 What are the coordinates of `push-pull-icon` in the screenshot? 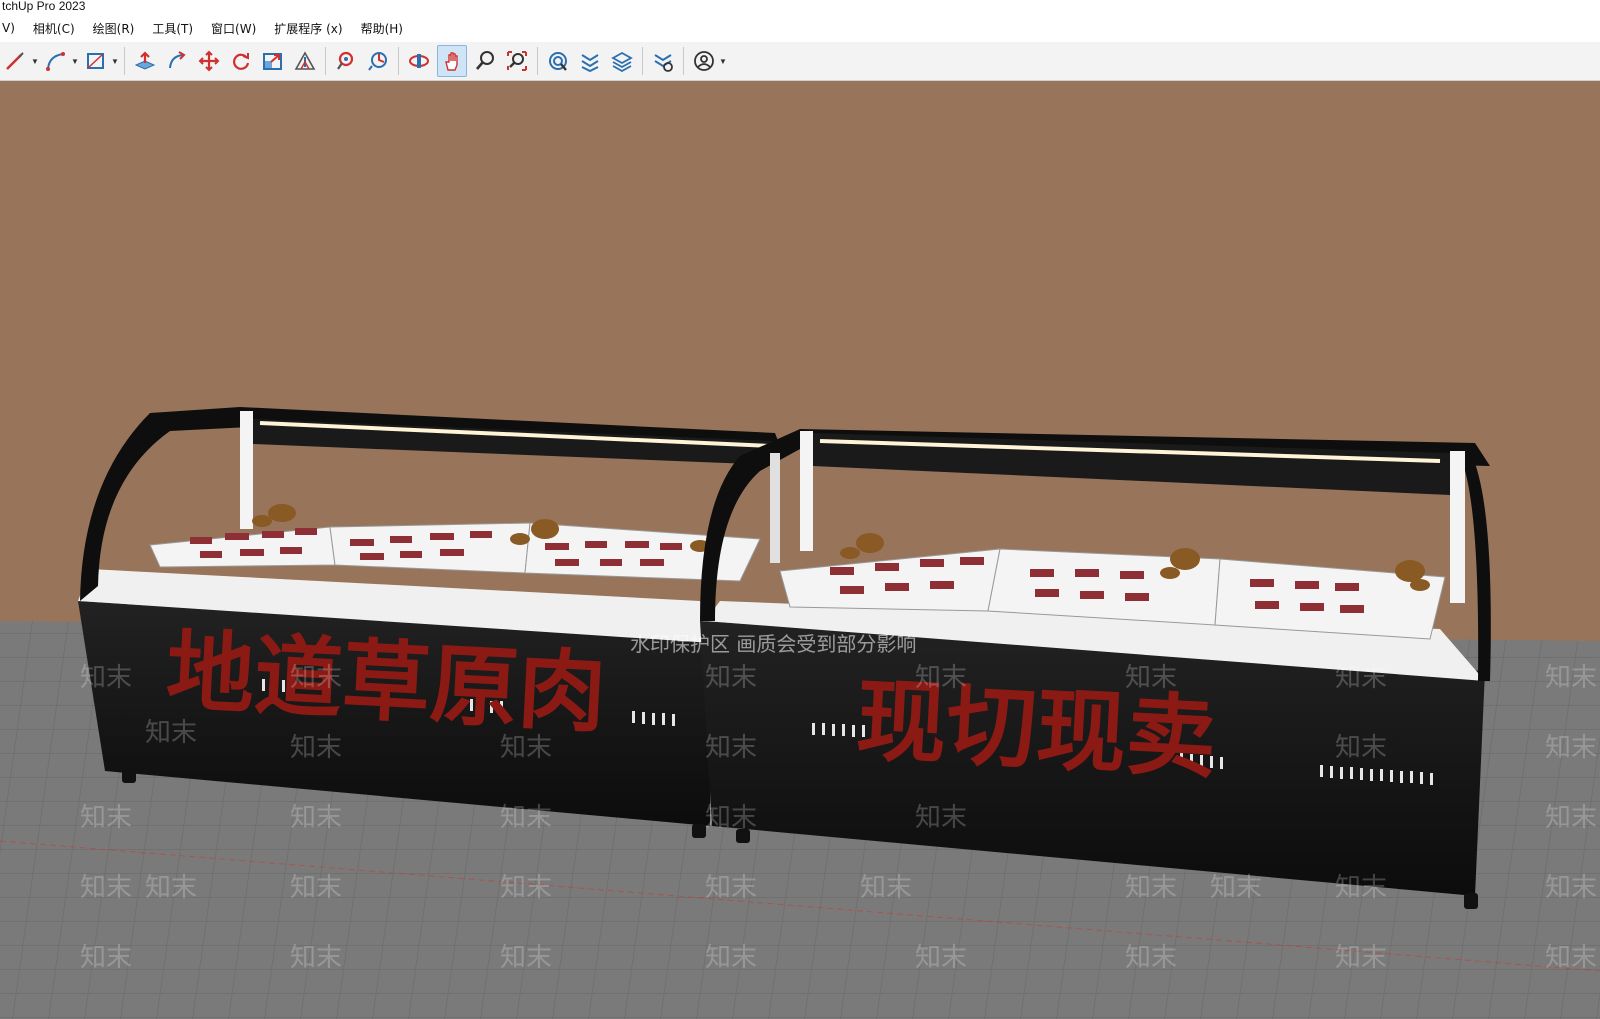 It's located at (145, 61).